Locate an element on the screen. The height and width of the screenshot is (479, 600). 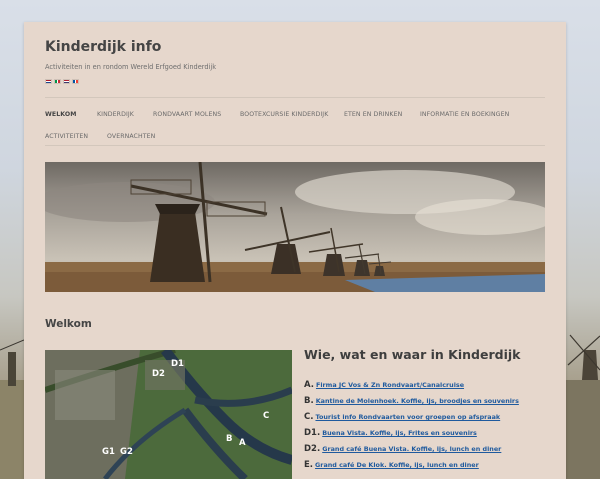
site-title: Kinderdijk info is located at coordinates (103, 47).